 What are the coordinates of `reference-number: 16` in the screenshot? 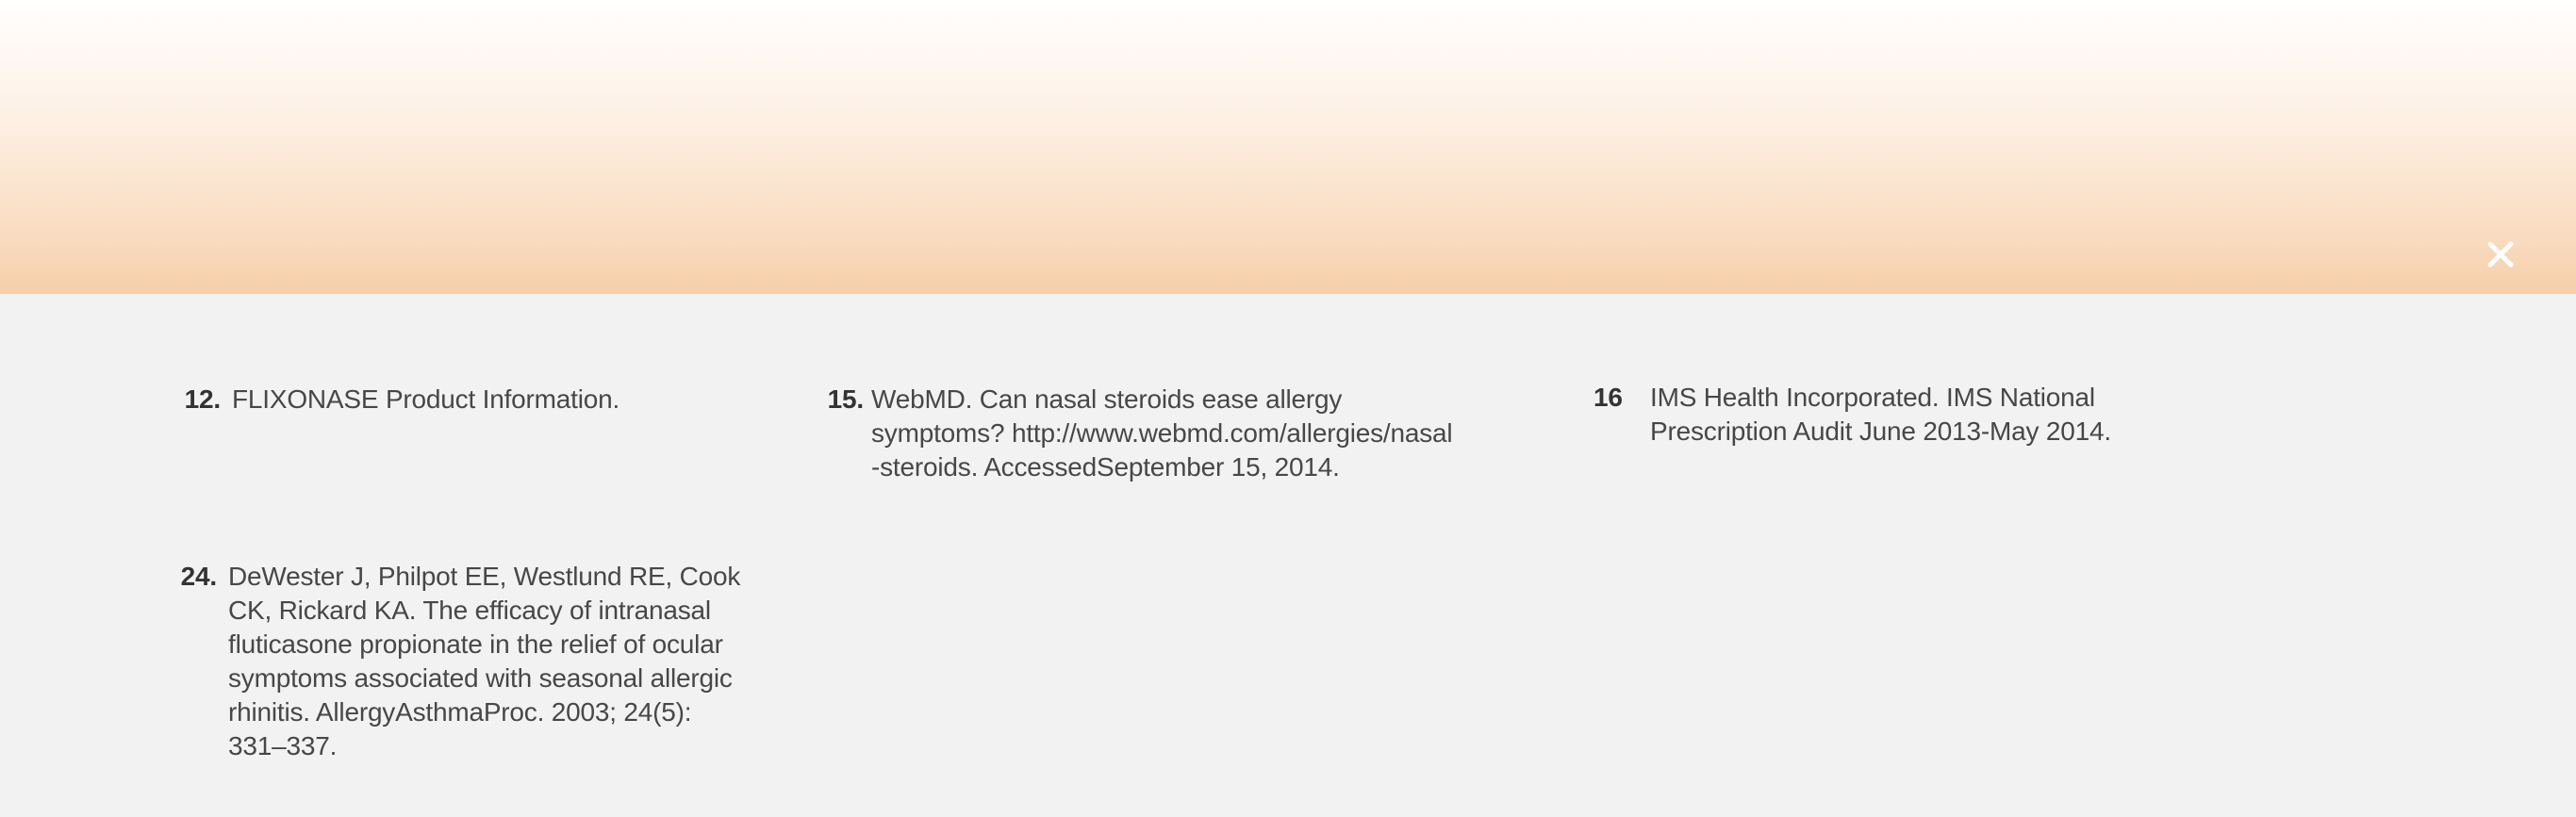 It's located at (1608, 397).